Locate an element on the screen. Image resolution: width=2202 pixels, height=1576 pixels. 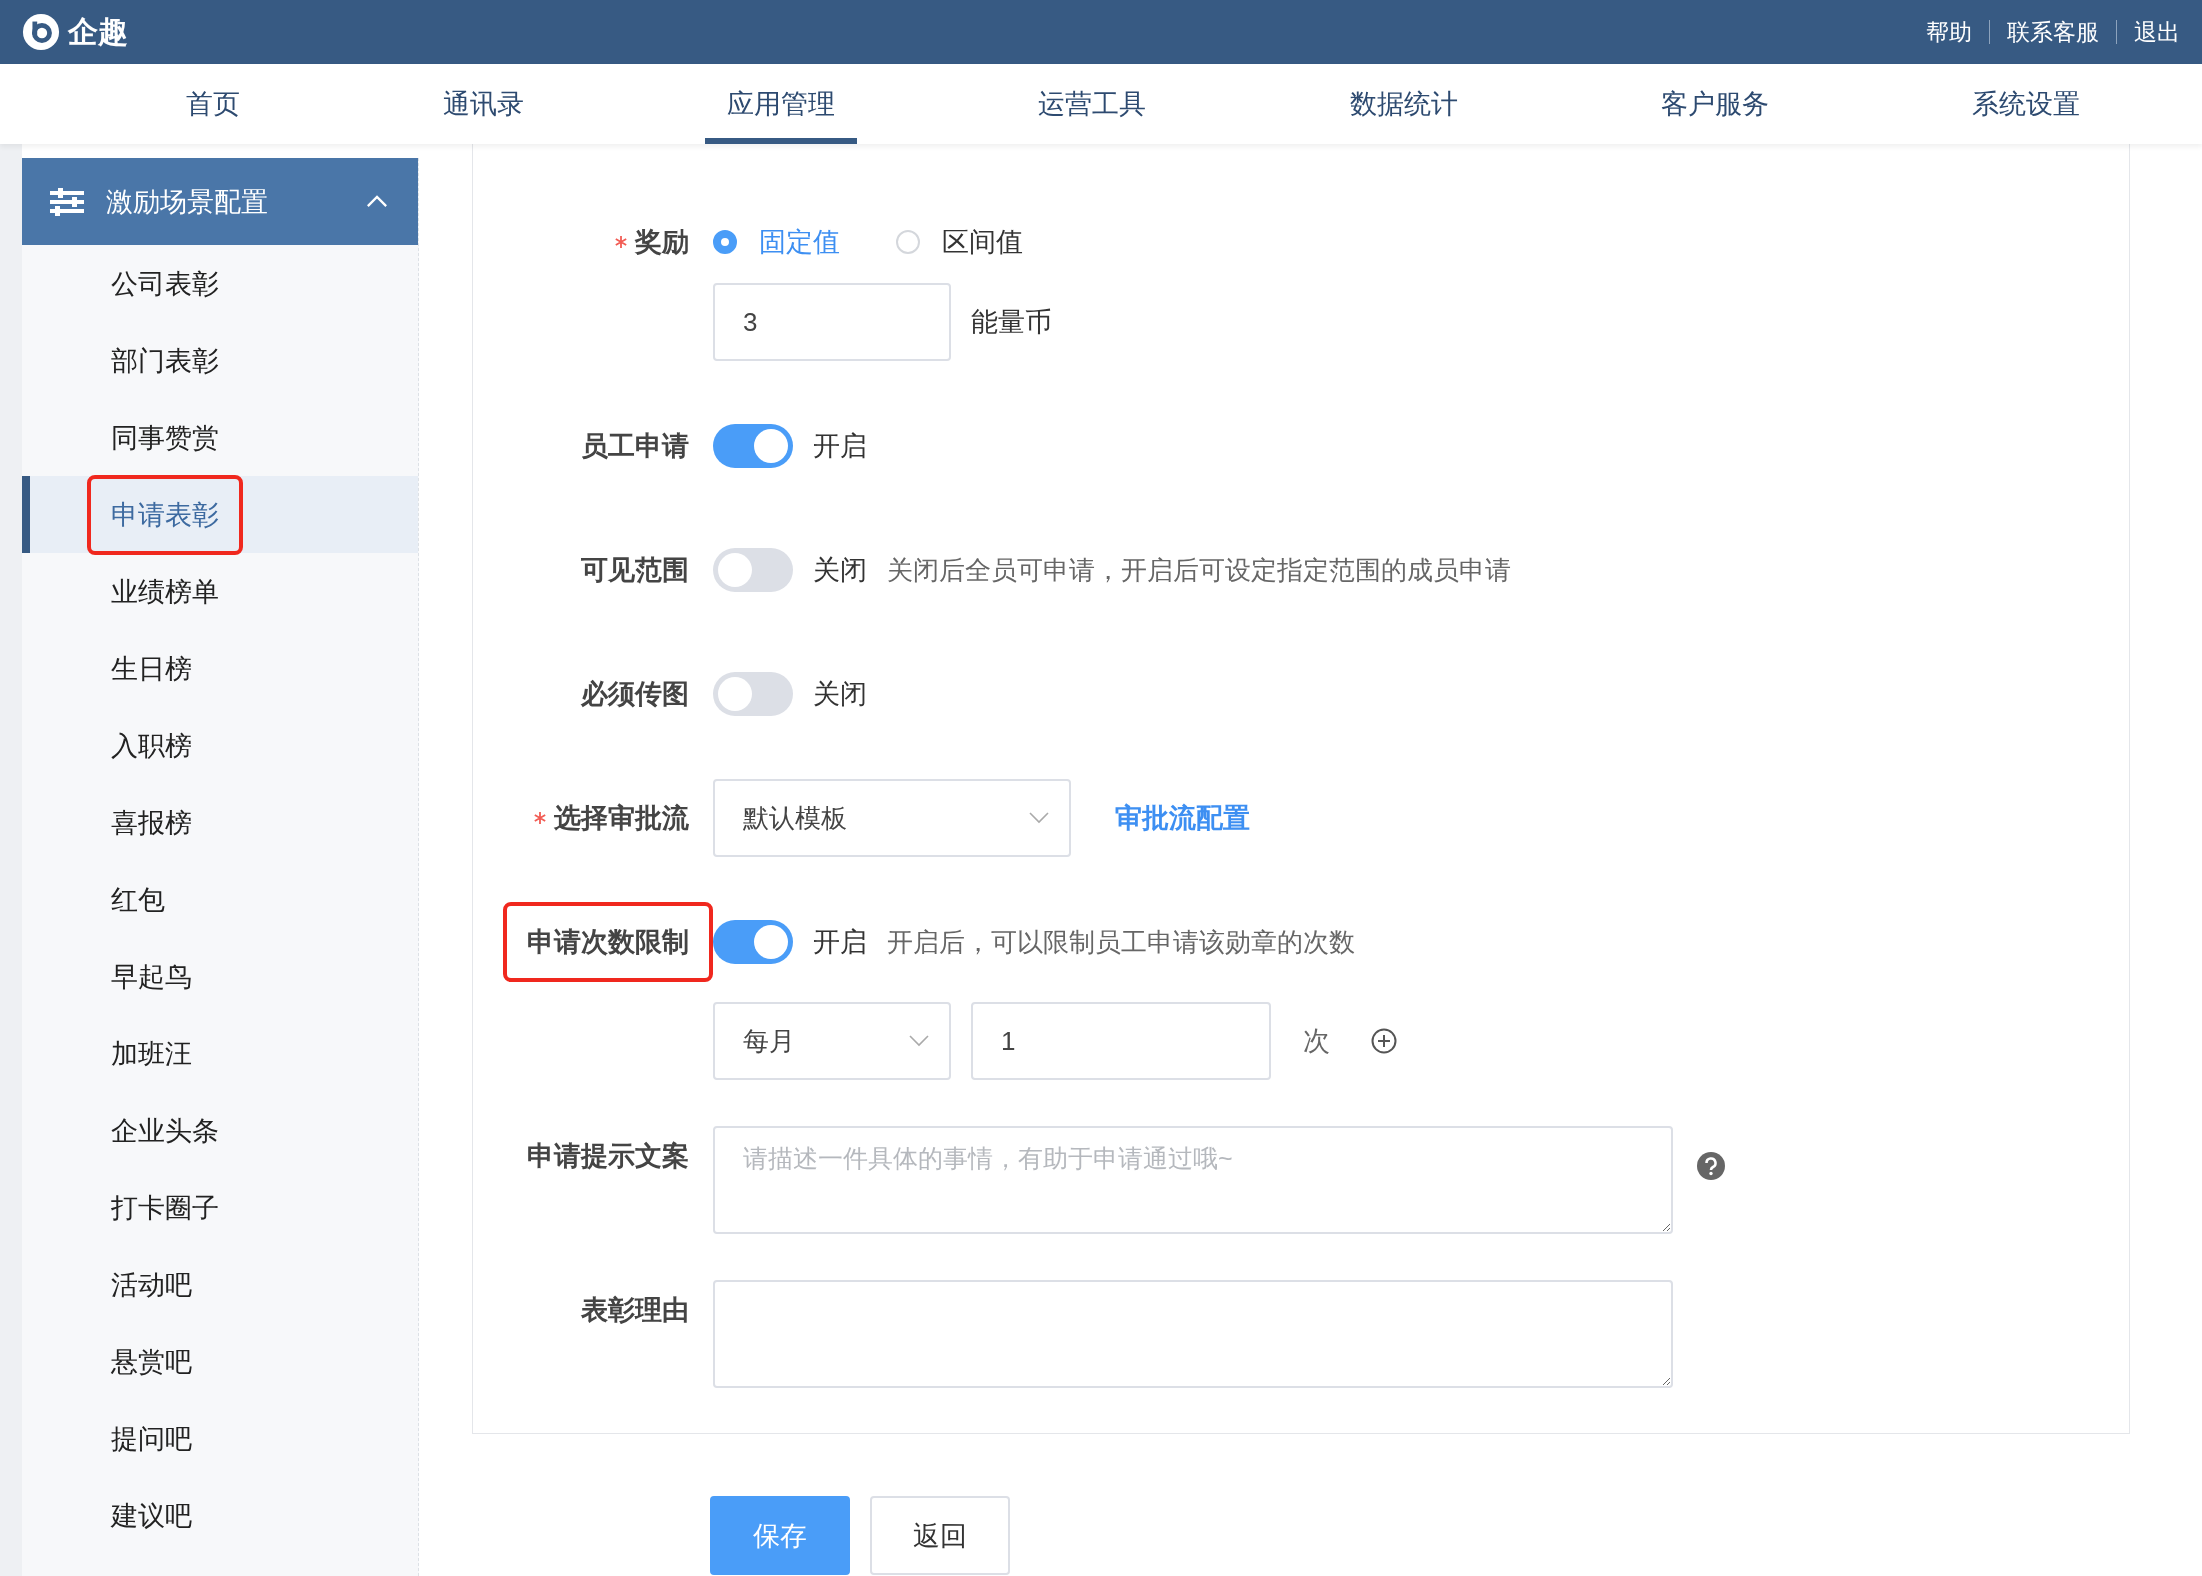
add-icon is located at coordinates (1384, 1041).